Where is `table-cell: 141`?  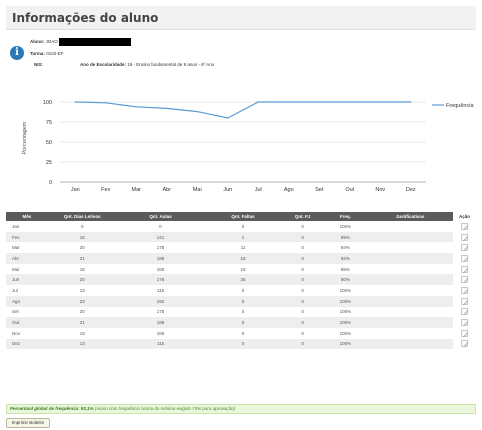
table-cell: 141 is located at coordinates (160, 237).